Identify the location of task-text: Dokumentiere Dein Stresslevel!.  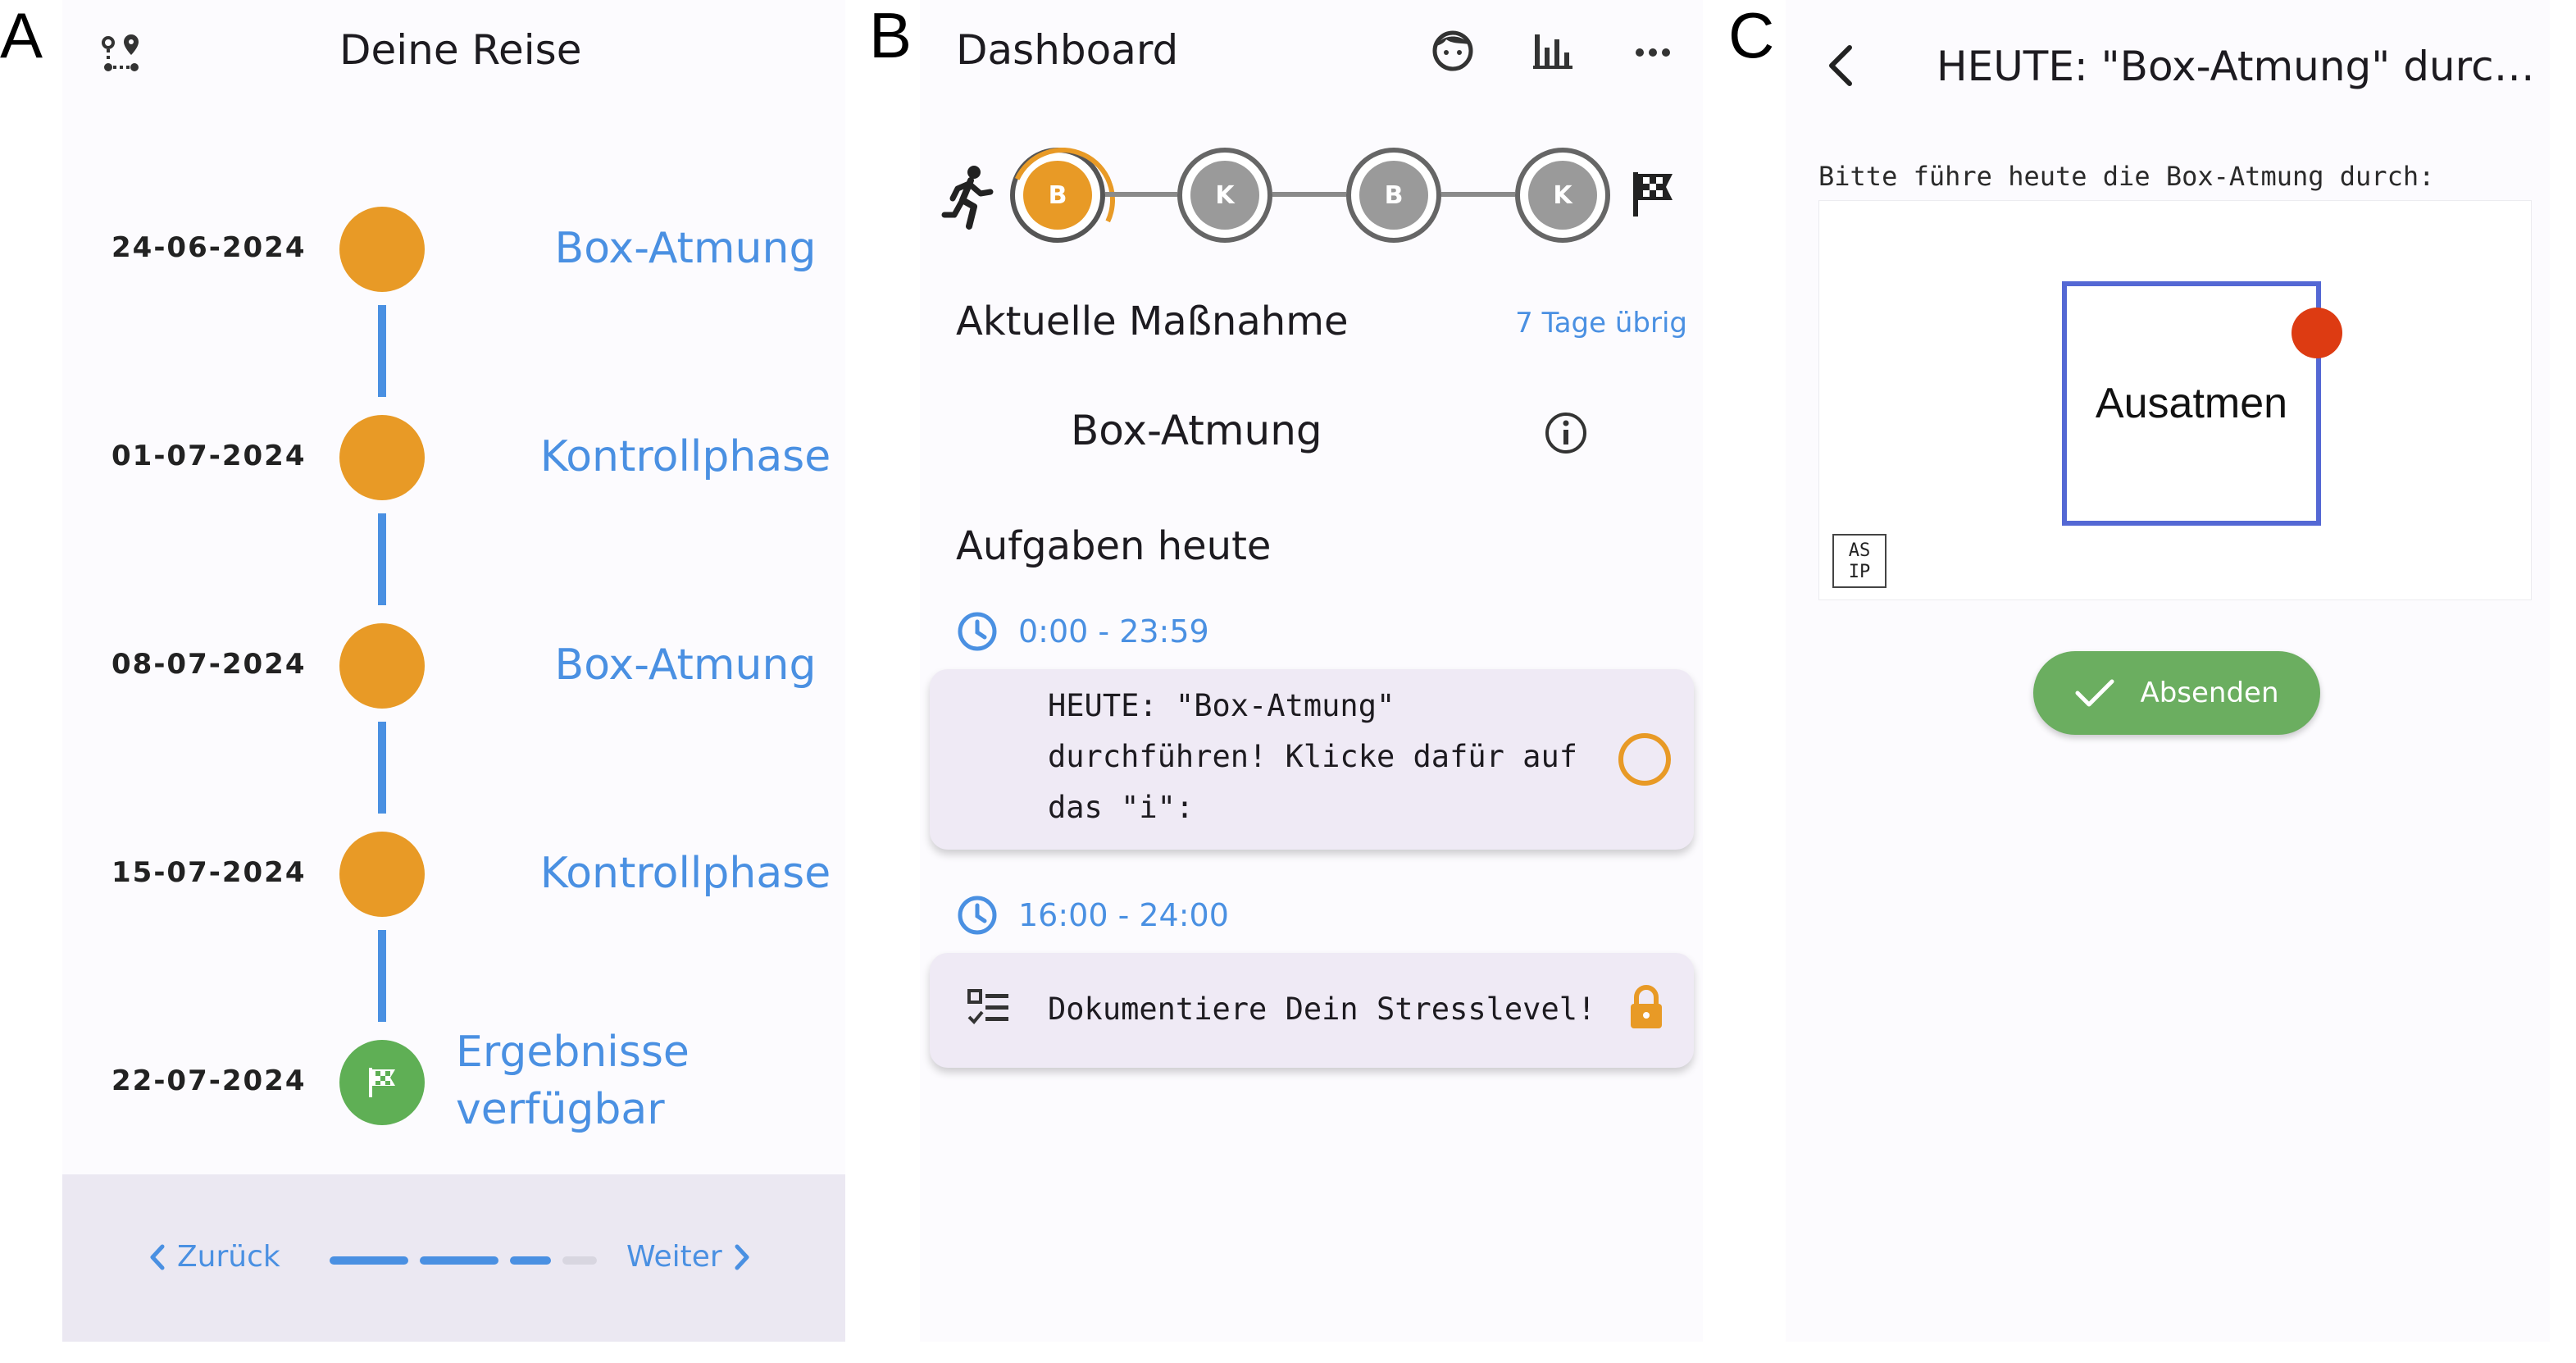
(1322, 1009).